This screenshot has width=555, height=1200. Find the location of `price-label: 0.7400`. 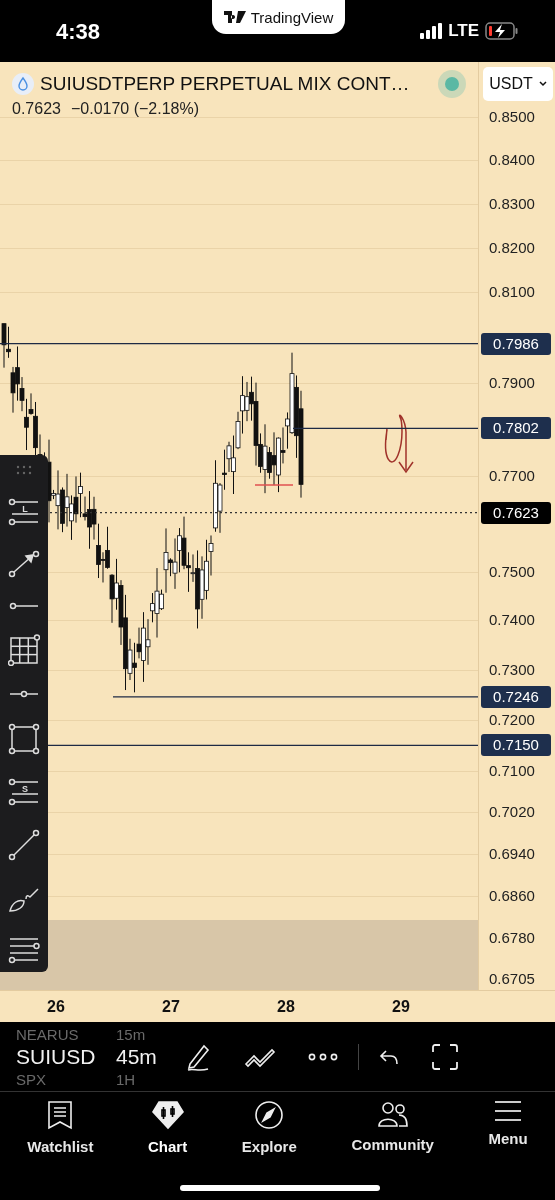

price-label: 0.7400 is located at coordinates (512, 620).